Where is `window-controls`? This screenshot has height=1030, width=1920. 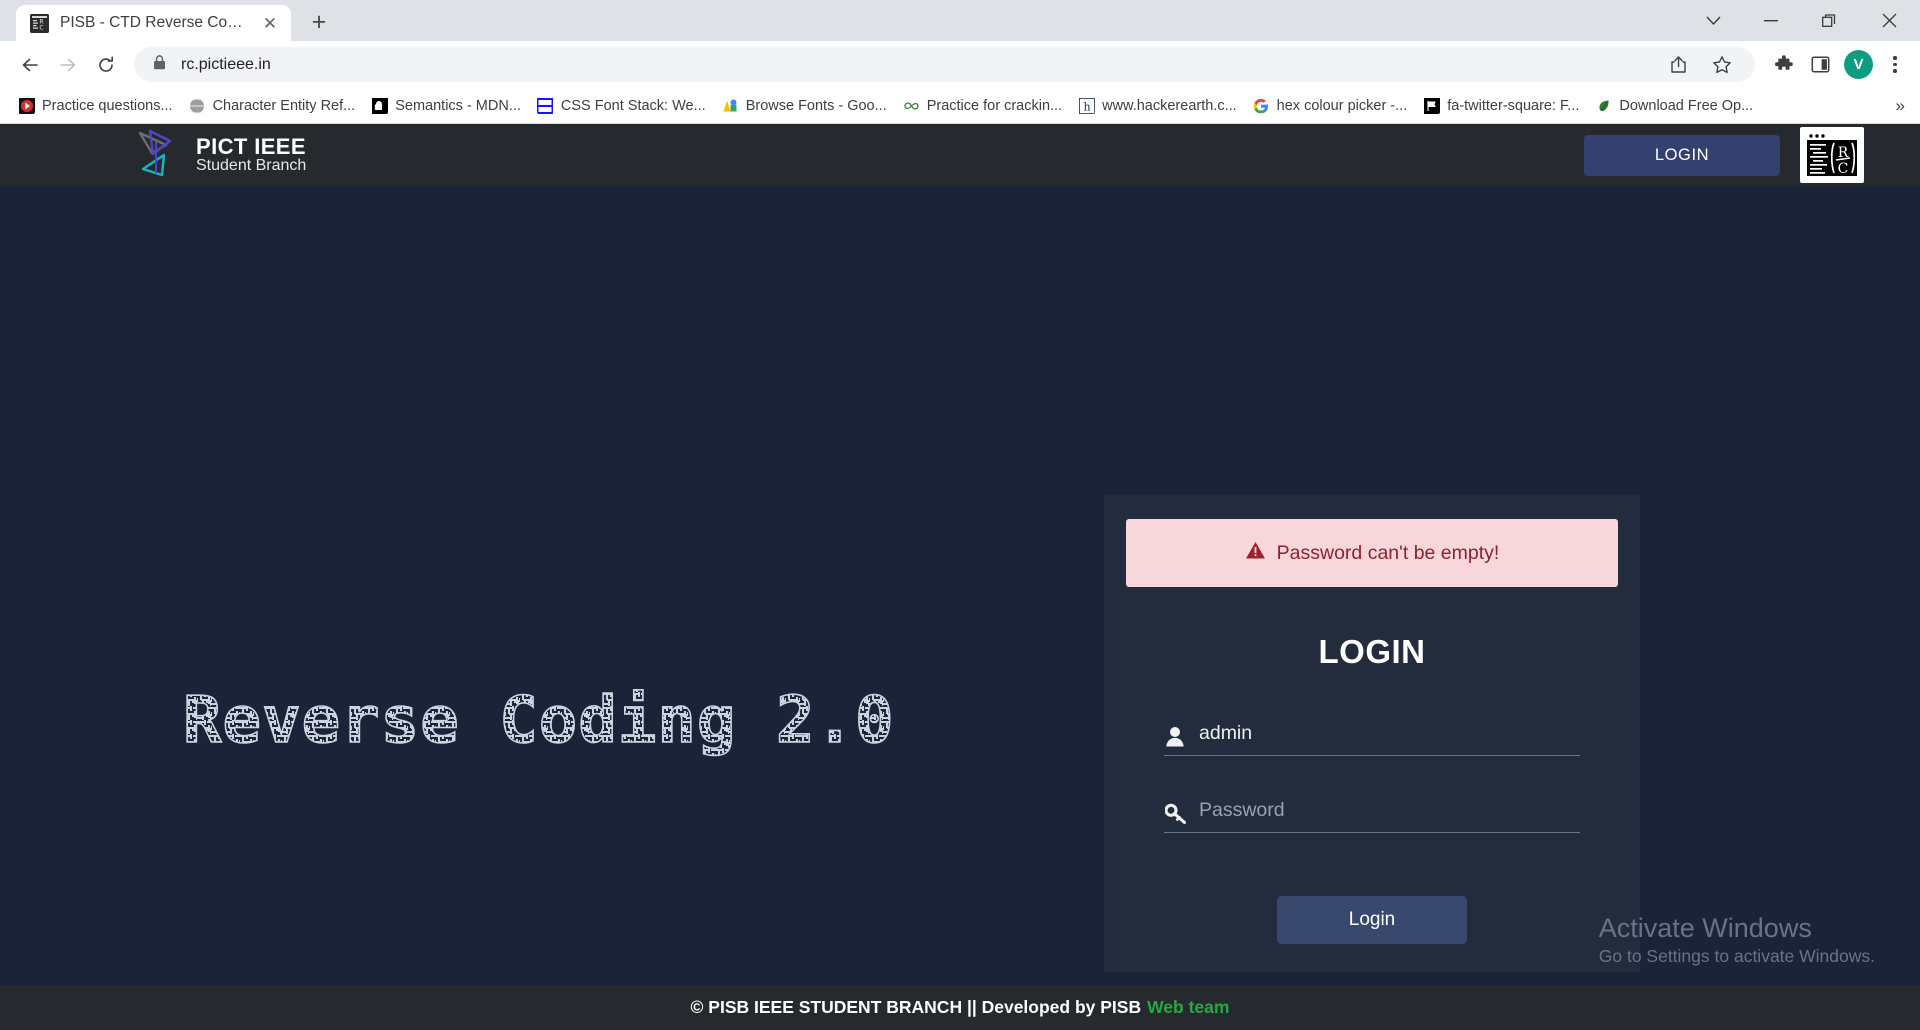 window-controls is located at coordinates (1802, 20).